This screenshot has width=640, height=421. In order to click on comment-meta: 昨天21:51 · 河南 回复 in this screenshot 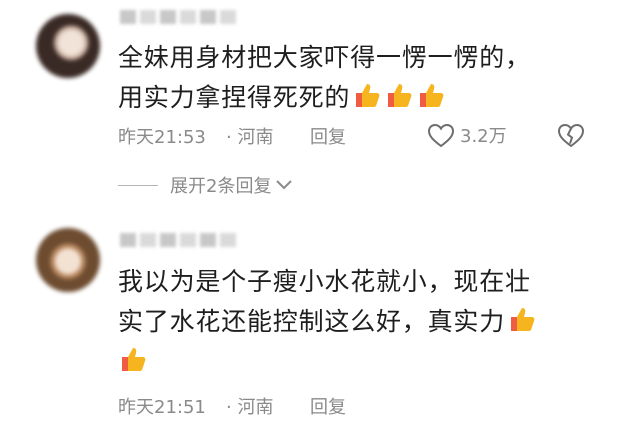, I will do `click(358, 407)`.